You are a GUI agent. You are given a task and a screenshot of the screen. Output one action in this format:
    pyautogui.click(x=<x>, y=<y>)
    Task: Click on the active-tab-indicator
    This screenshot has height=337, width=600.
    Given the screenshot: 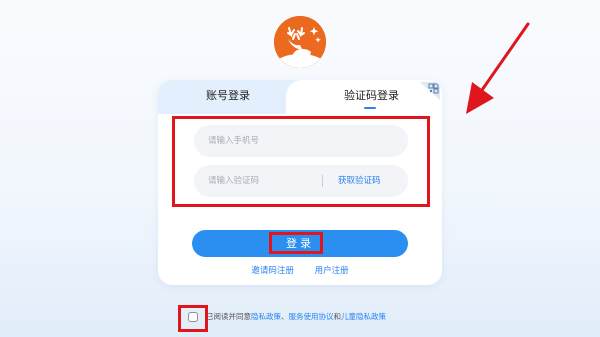 What is the action you would take?
    pyautogui.click(x=370, y=108)
    